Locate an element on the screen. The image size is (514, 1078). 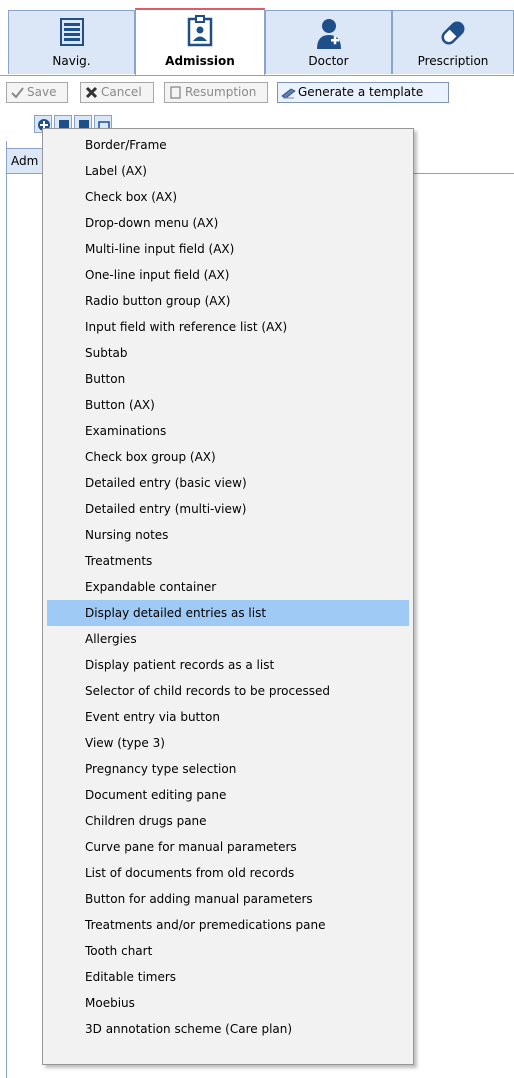
menu-item: 3D annotation scheme (Care plan) is located at coordinates (228, 1029).